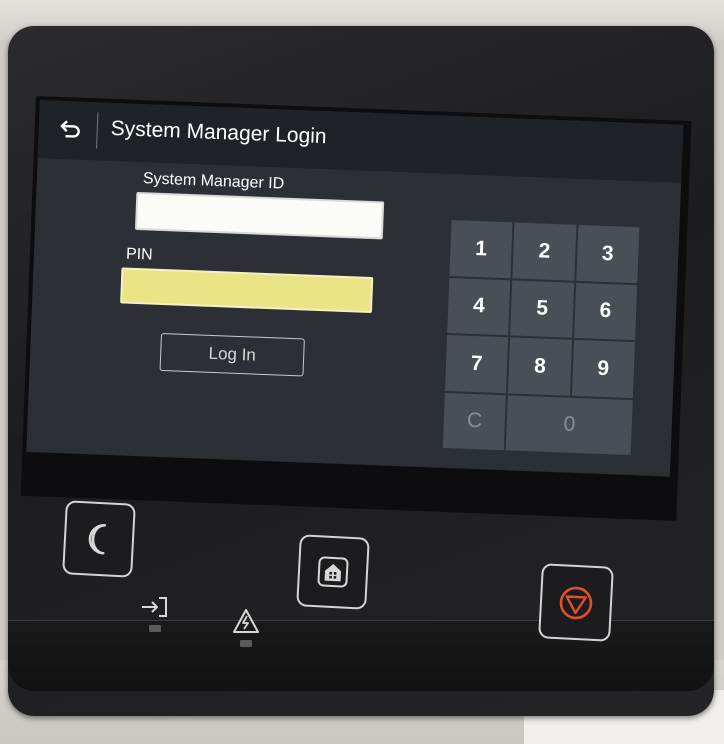 This screenshot has height=744, width=724. I want to click on home-icon, so click(333, 572).